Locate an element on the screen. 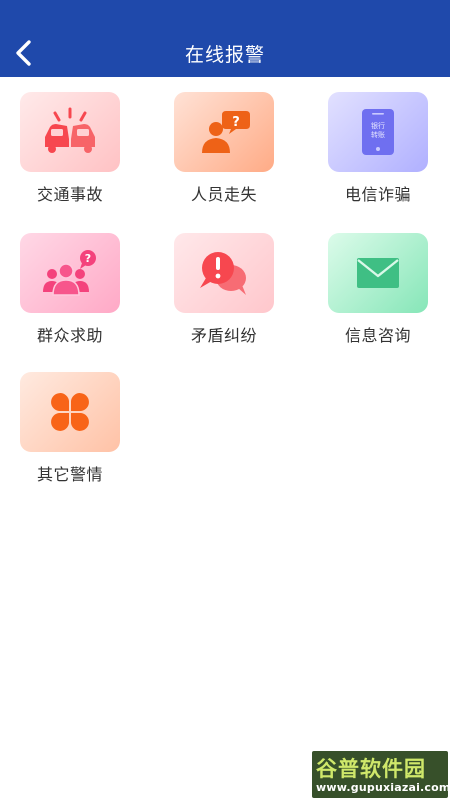 This screenshot has width=450, height=800. tile-label: 其它警情 is located at coordinates (69, 474).